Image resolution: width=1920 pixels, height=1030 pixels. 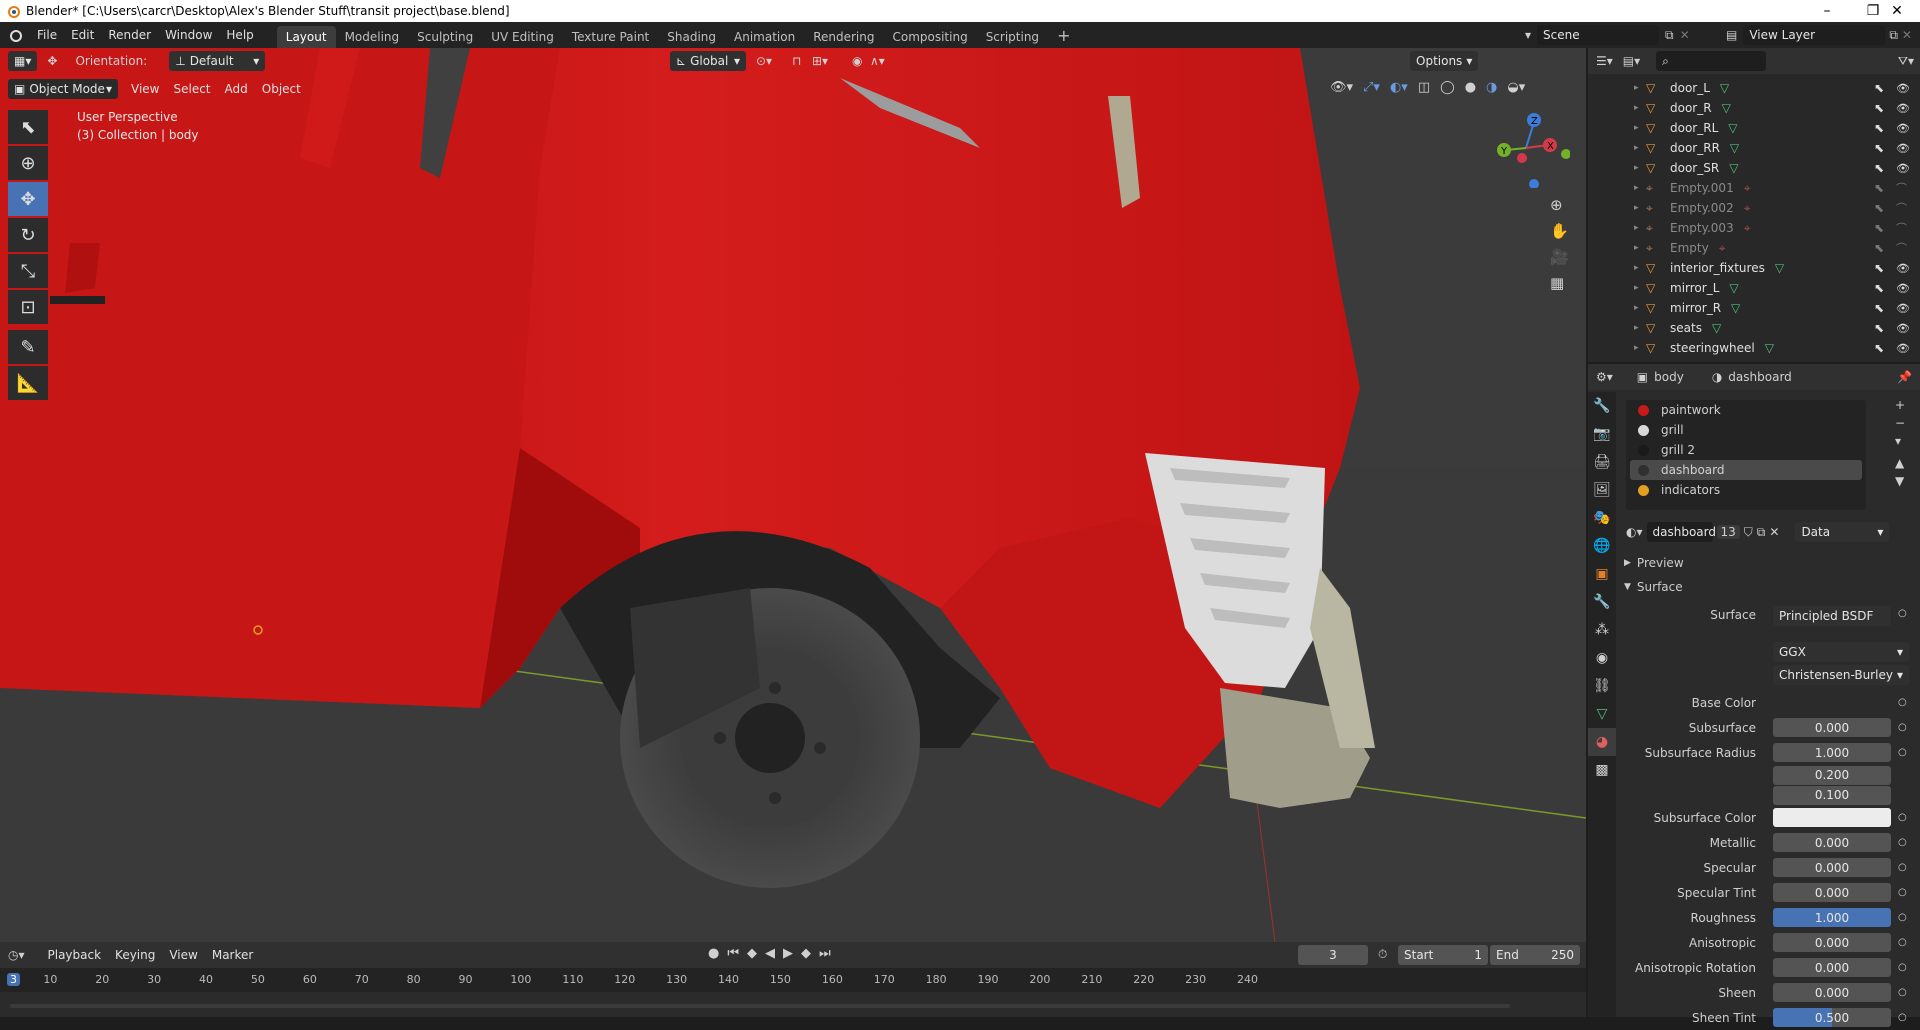 What do you see at coordinates (796, 61) in the screenshot?
I see `snap-icon: ⊓` at bounding box center [796, 61].